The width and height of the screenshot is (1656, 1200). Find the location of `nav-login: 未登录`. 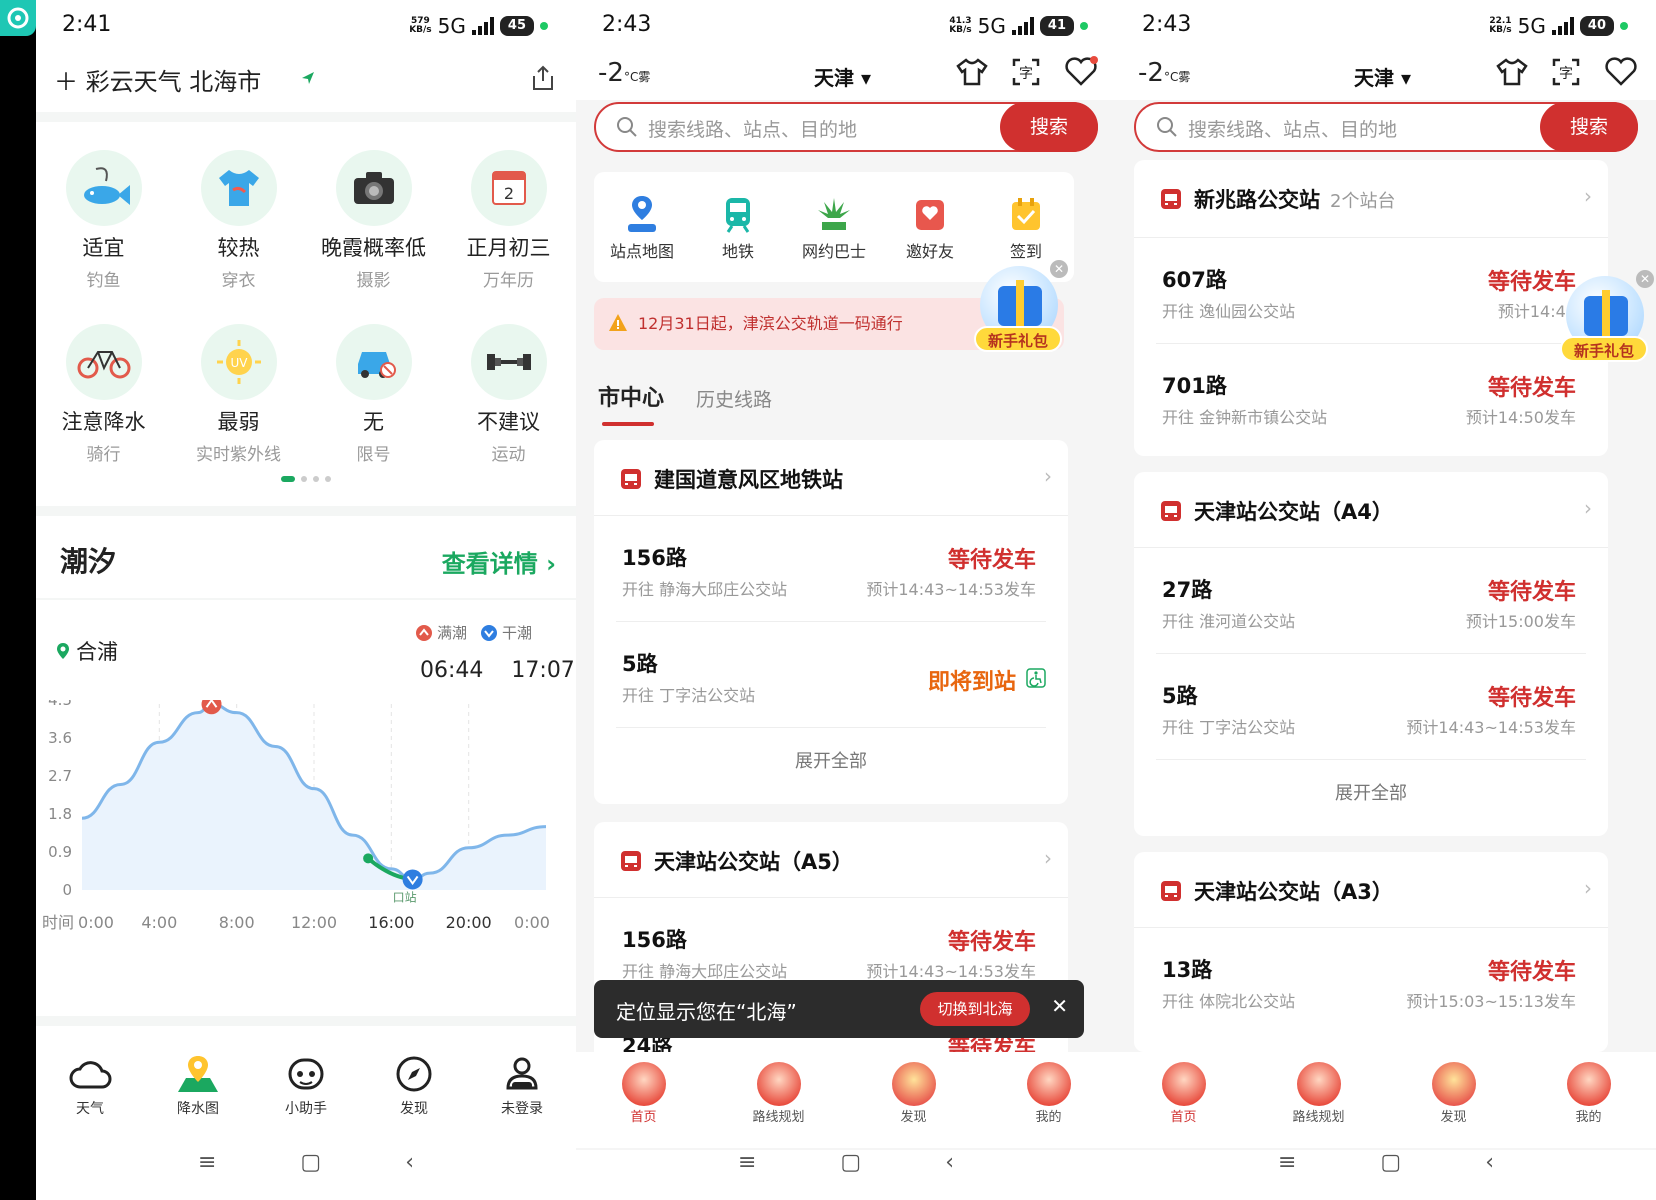

nav-login: 未登录 is located at coordinates (522, 1084).